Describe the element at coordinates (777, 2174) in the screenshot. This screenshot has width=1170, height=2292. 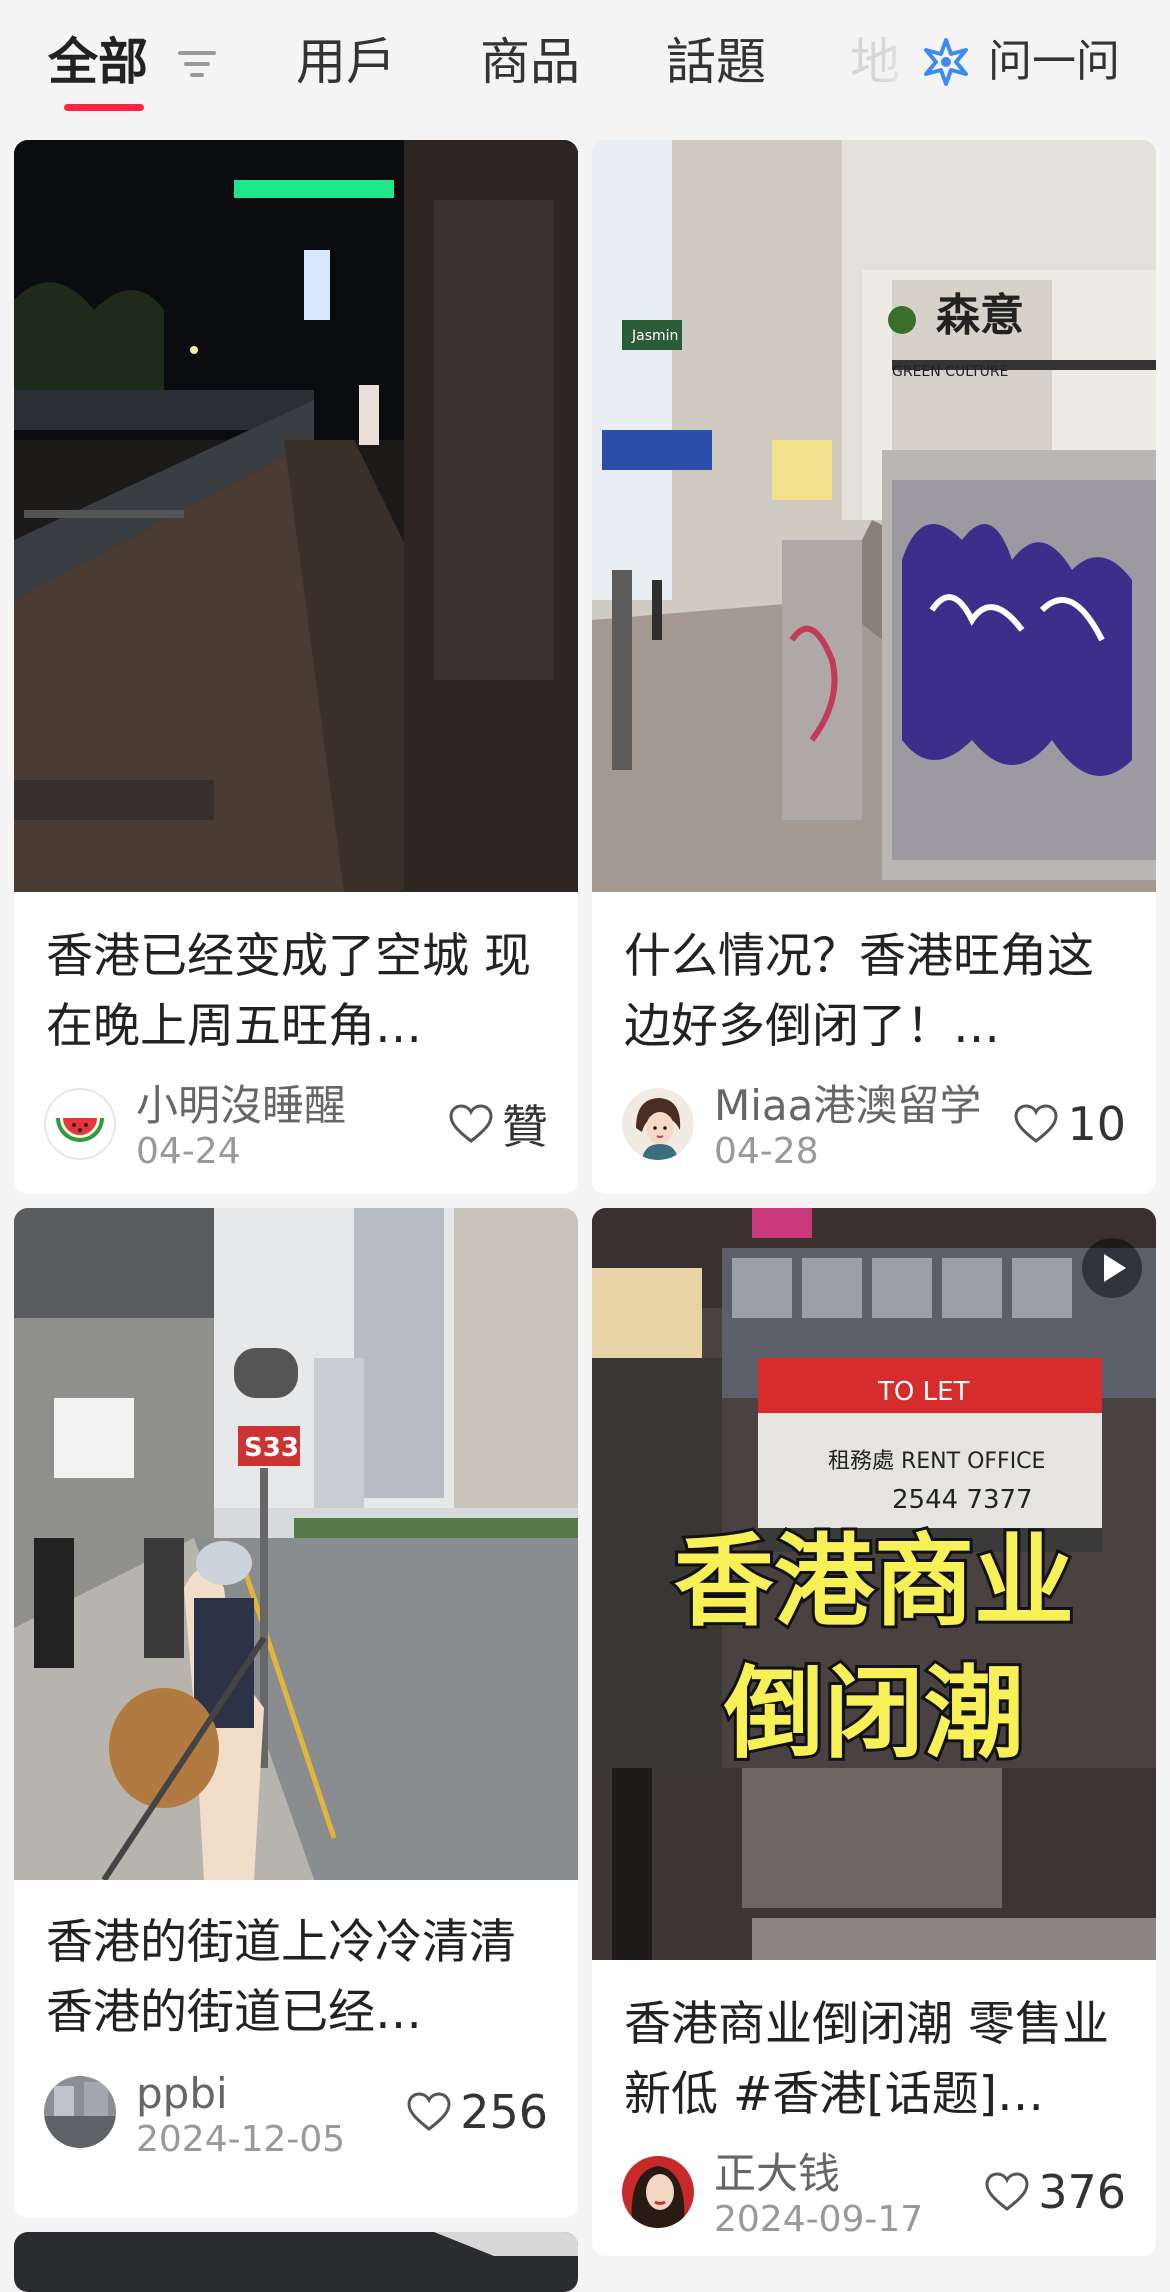
I see `author-name: 正大钱` at that location.